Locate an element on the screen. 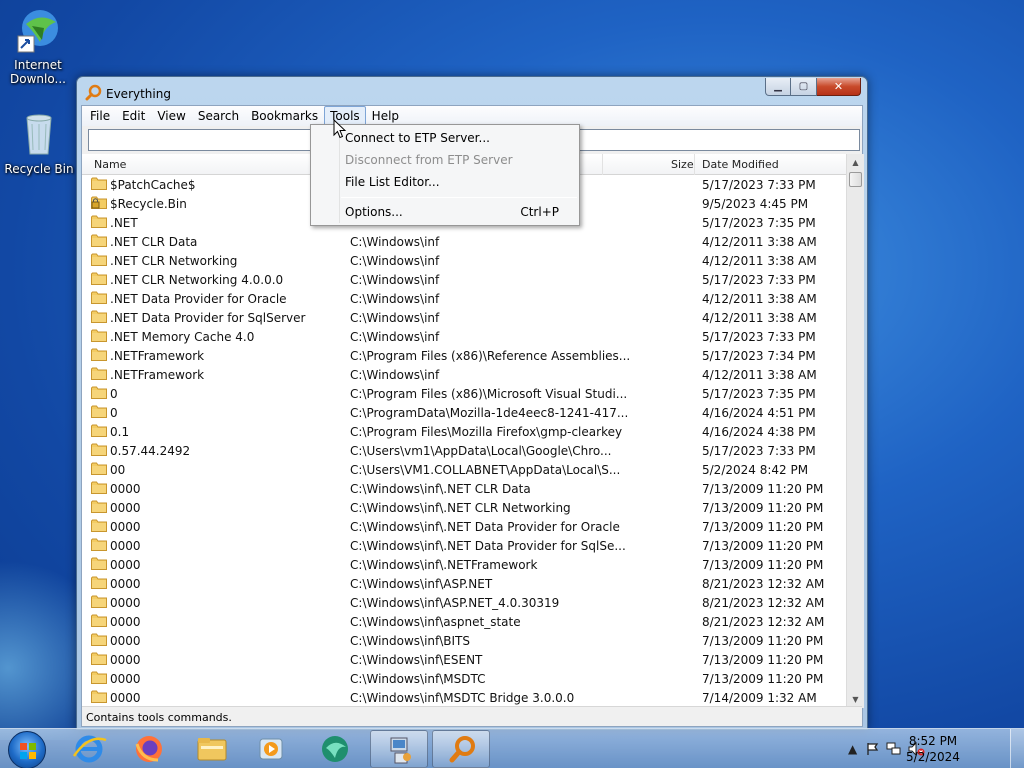 Image resolution: width=1024 pixels, height=768 pixels. action-center-flag-icon is located at coordinates (873, 750).